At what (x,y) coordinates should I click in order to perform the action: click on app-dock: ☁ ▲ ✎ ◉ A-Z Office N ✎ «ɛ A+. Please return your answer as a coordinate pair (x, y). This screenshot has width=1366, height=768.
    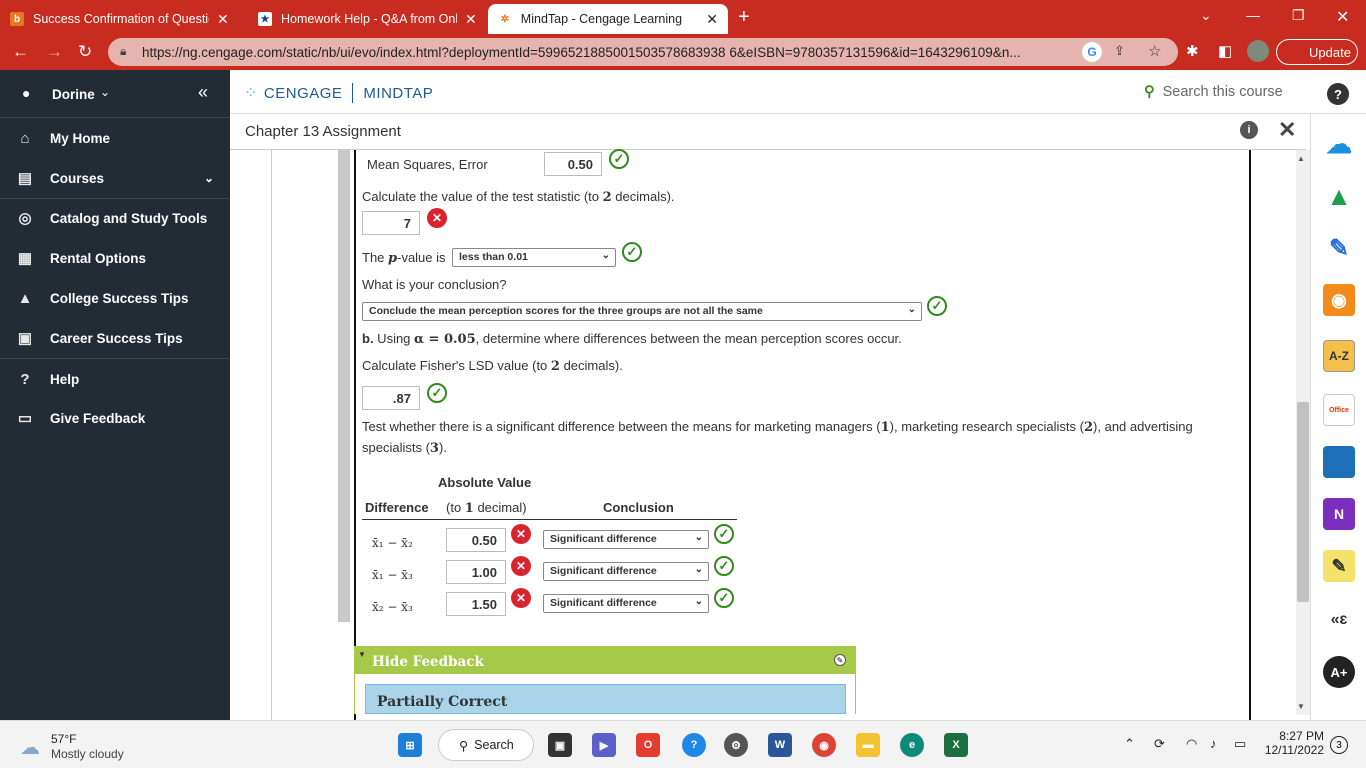
    Looking at the image, I should click on (1338, 417).